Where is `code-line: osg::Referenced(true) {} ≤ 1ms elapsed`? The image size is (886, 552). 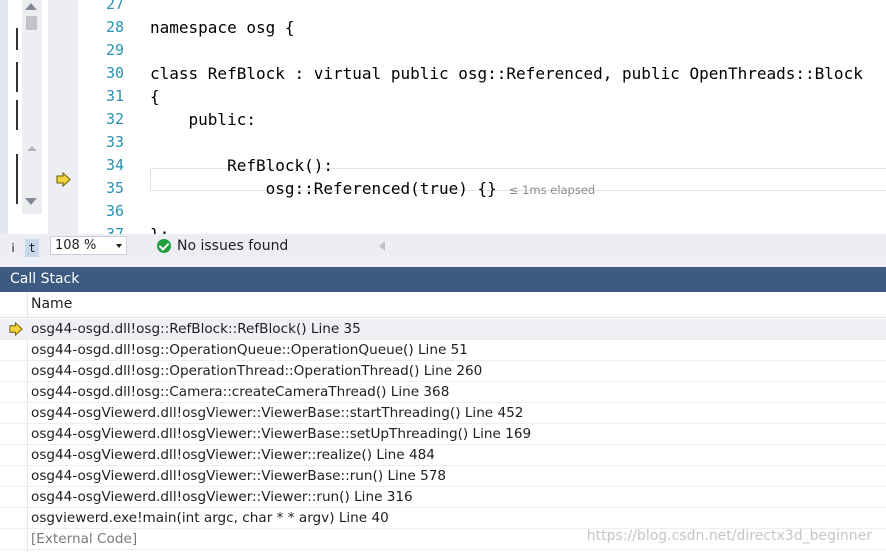
code-line: osg::Referenced(true) {} ≤ 1ms elapsed is located at coordinates (373, 188).